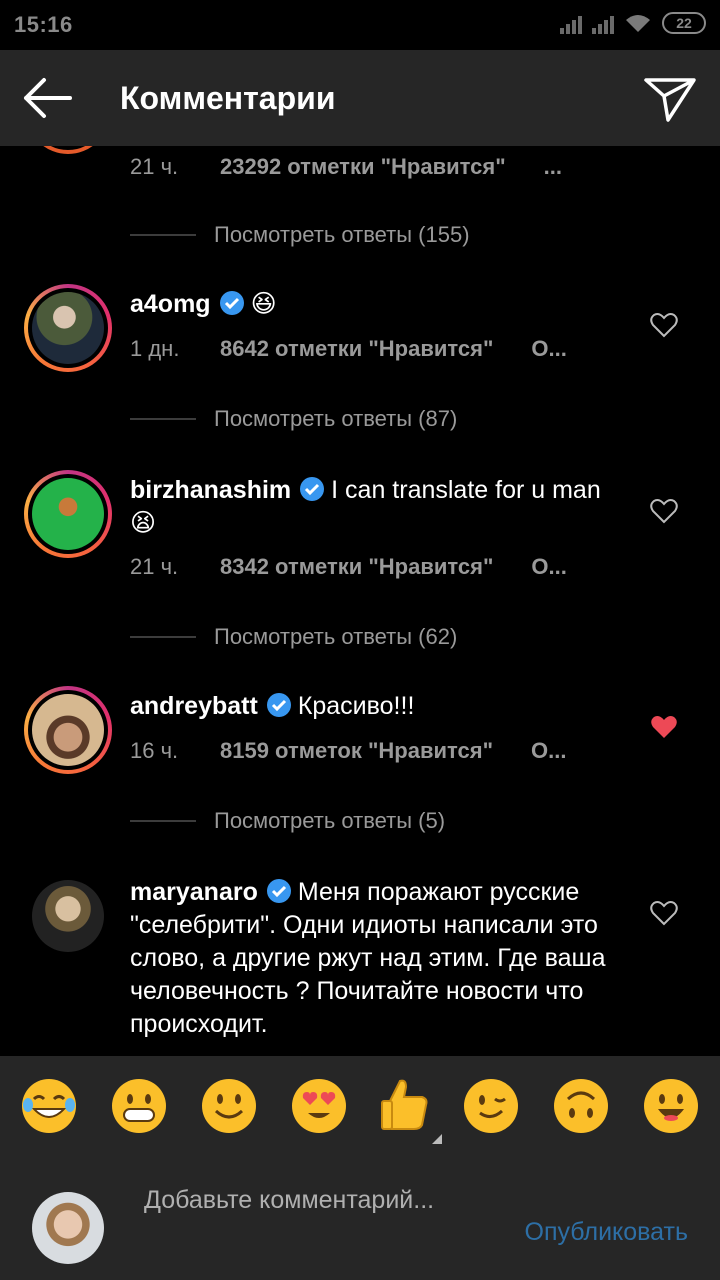 Image resolution: width=720 pixels, height=1280 pixels. Describe the element at coordinates (437, 1138) in the screenshot. I see `variant-indicator` at that location.